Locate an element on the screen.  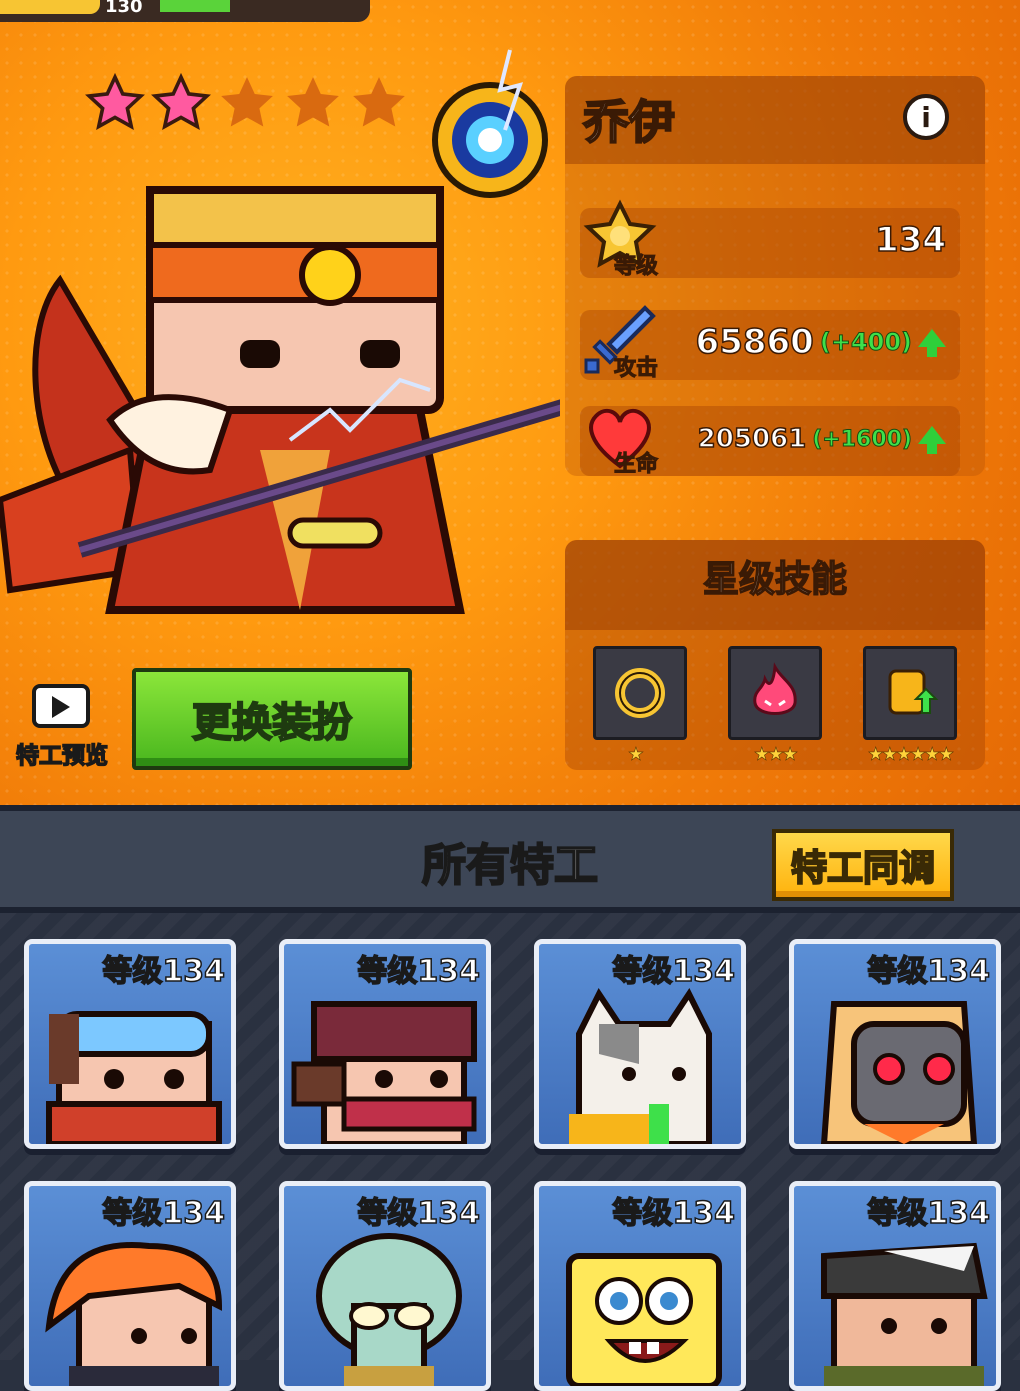
agent-sync-button: 特工同调 is located at coordinates (863, 865).